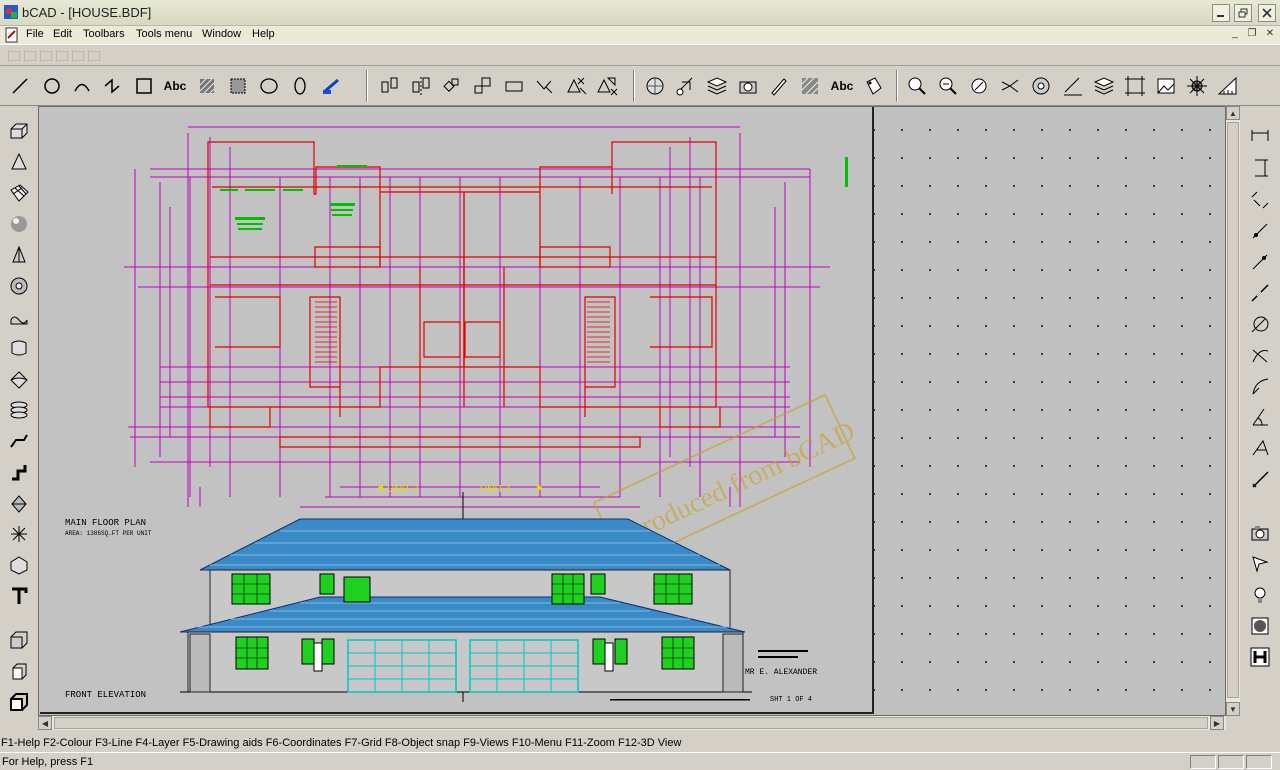 The image size is (1280, 770). I want to click on dim-vertical-icon, so click(1260, 168).